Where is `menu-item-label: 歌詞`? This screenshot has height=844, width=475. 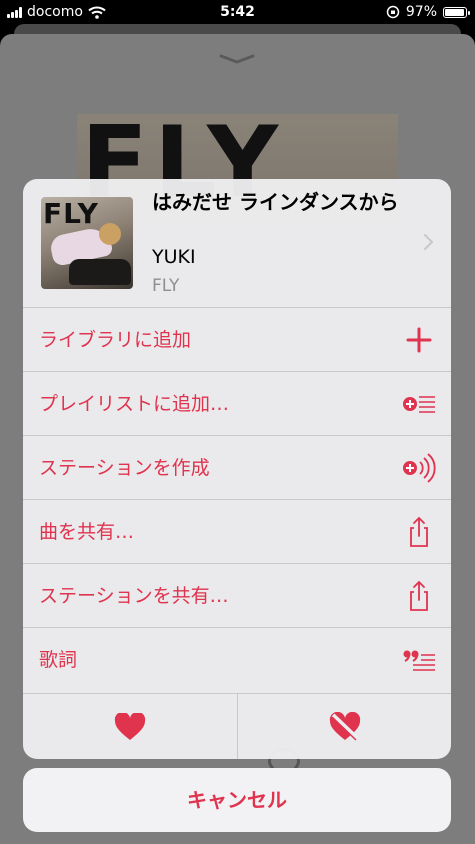
menu-item-label: 歌詞 is located at coordinates (58, 660).